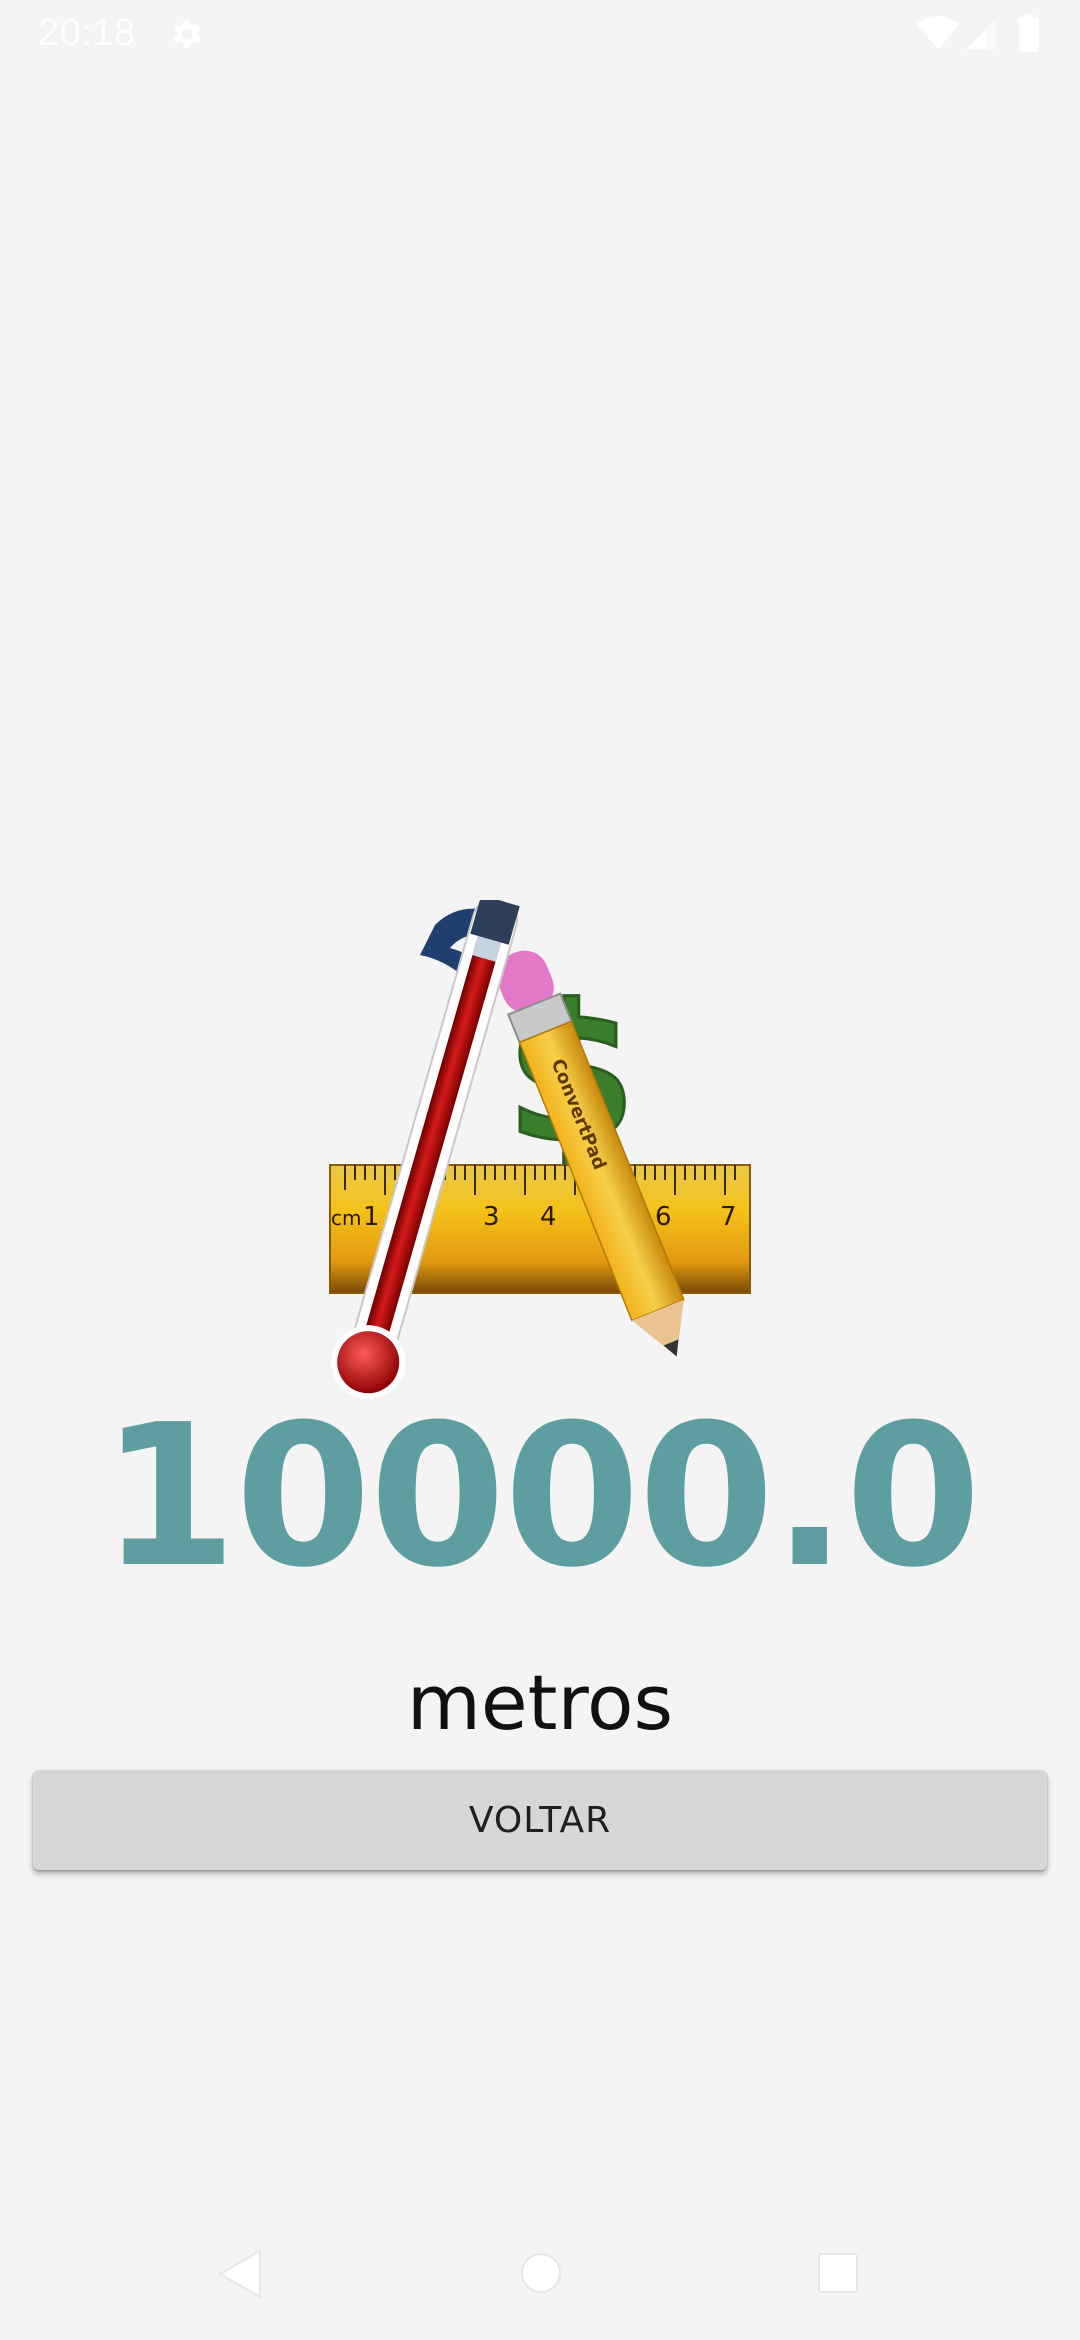 Image resolution: width=1080 pixels, height=2340 pixels. What do you see at coordinates (663, 1217) in the screenshot?
I see `ruler-label-6: 6` at bounding box center [663, 1217].